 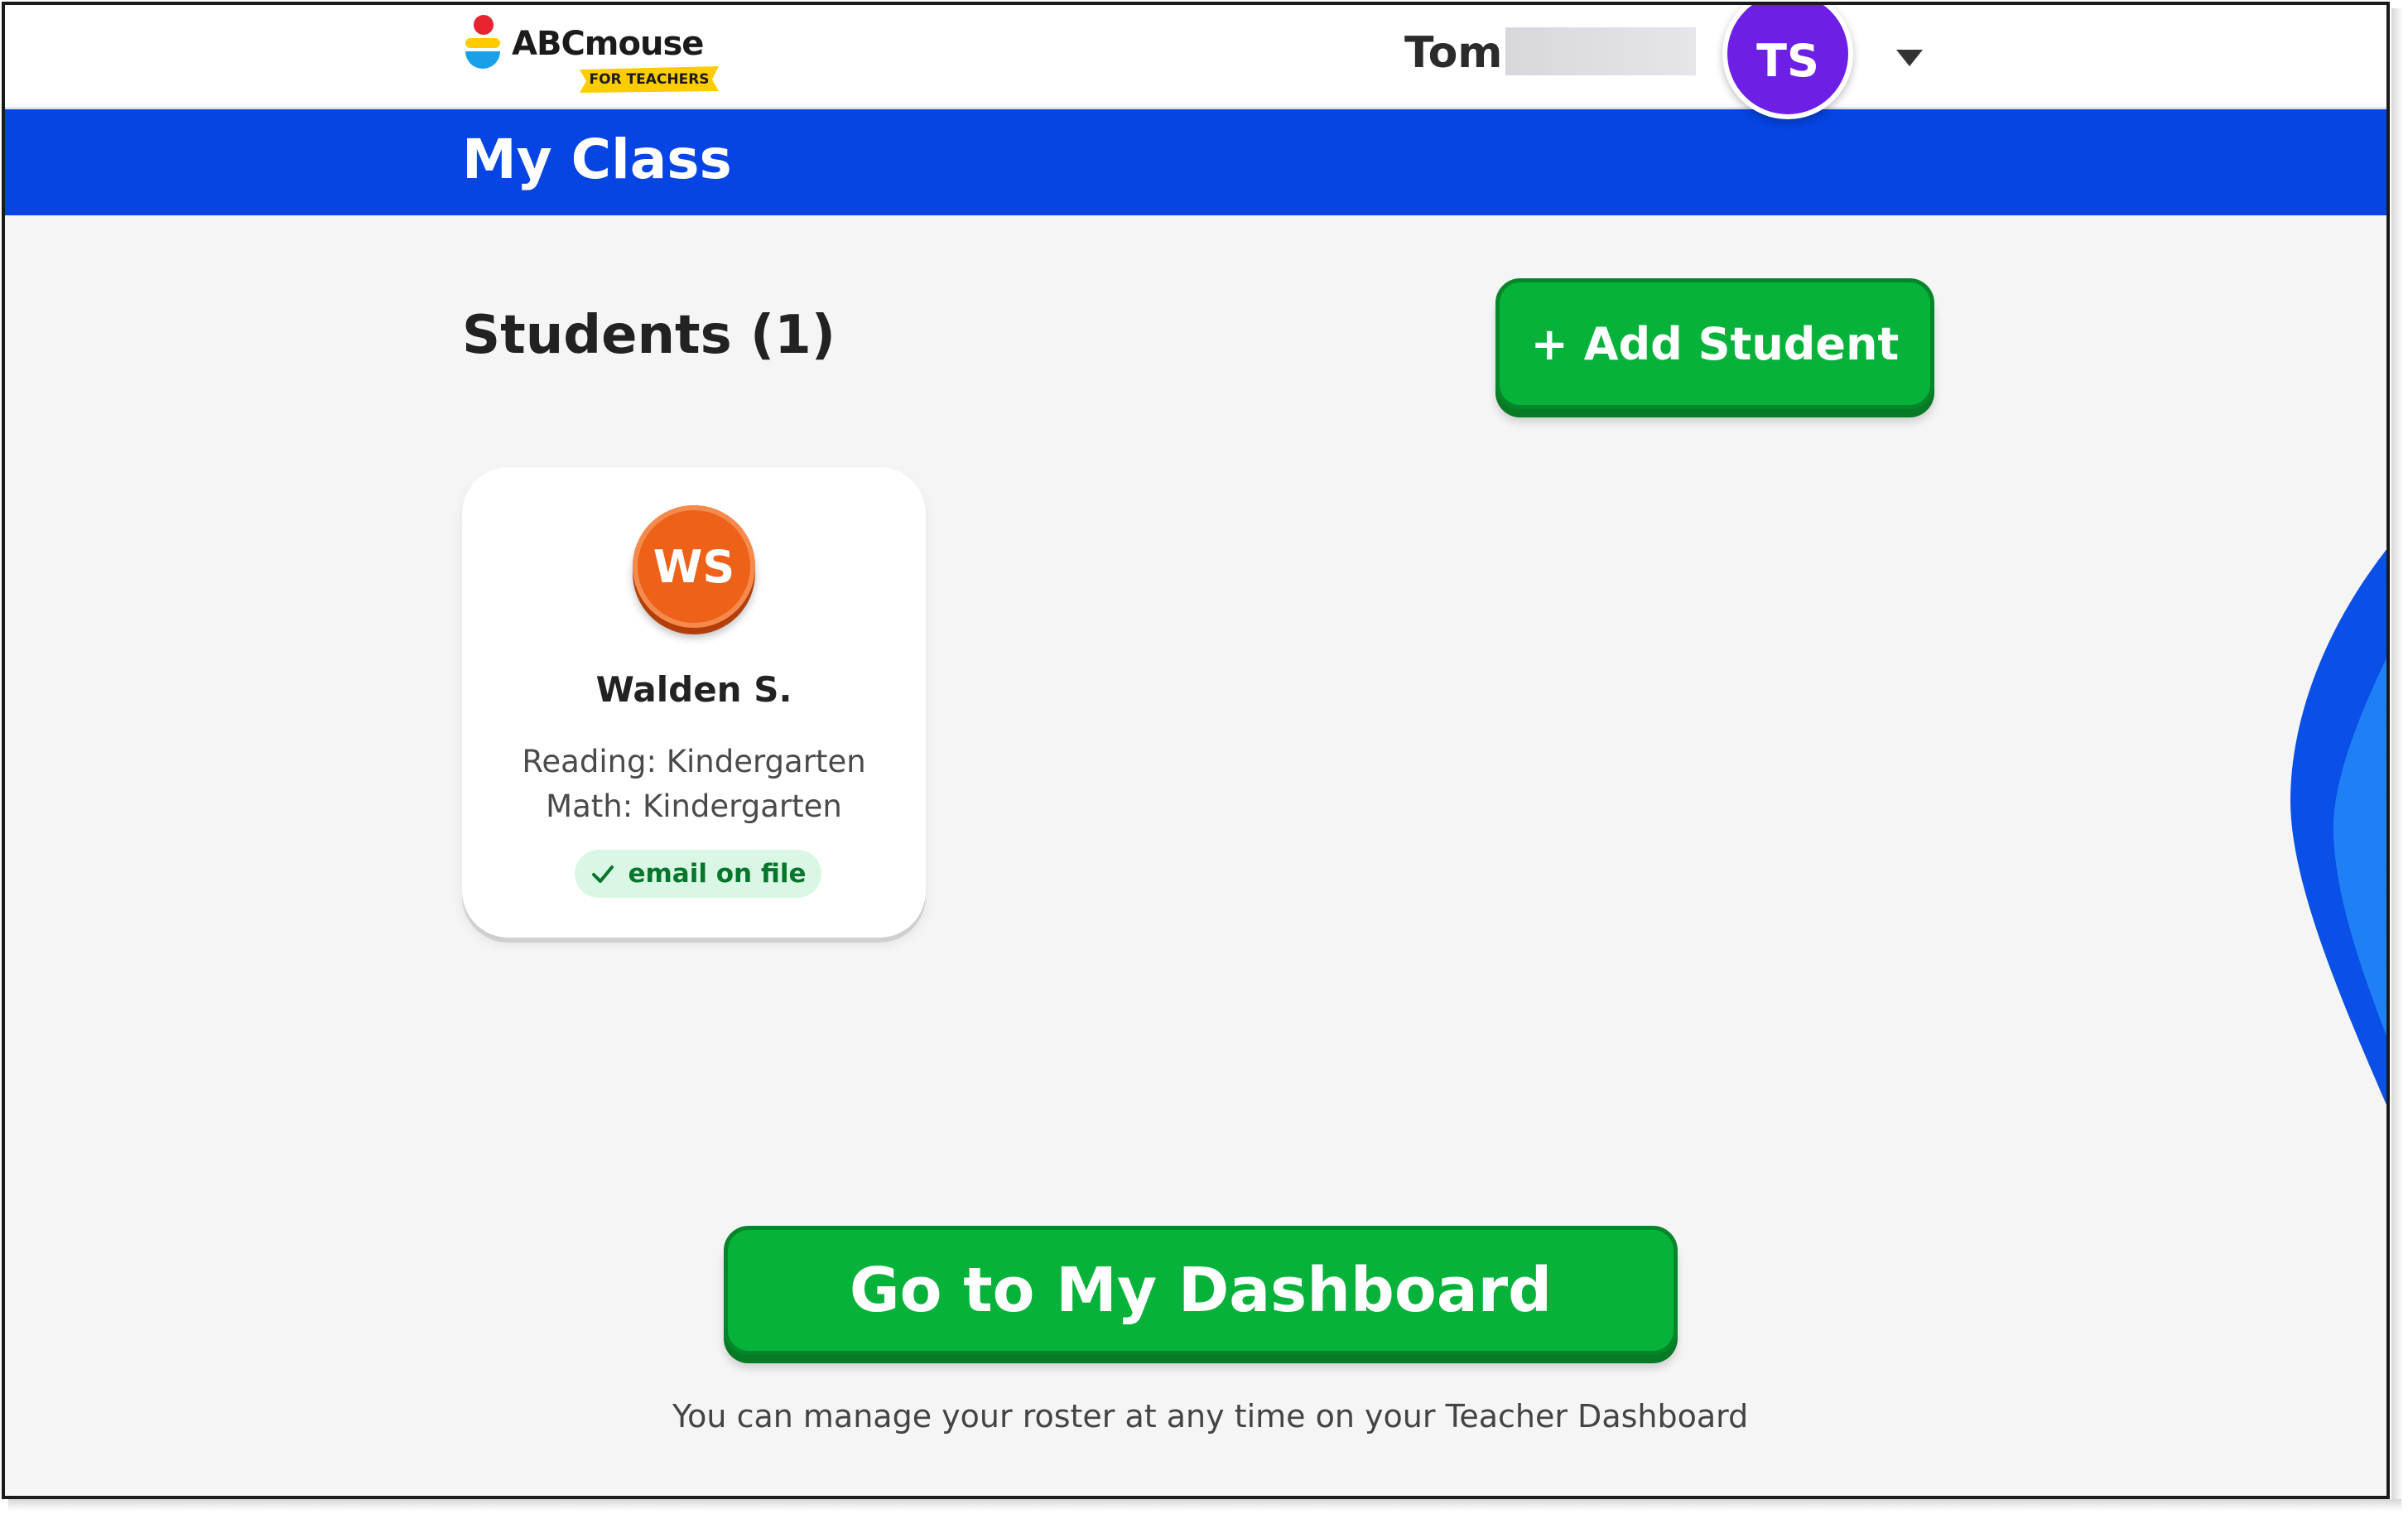 I want to click on email-status-badge: email on file, so click(x=698, y=874).